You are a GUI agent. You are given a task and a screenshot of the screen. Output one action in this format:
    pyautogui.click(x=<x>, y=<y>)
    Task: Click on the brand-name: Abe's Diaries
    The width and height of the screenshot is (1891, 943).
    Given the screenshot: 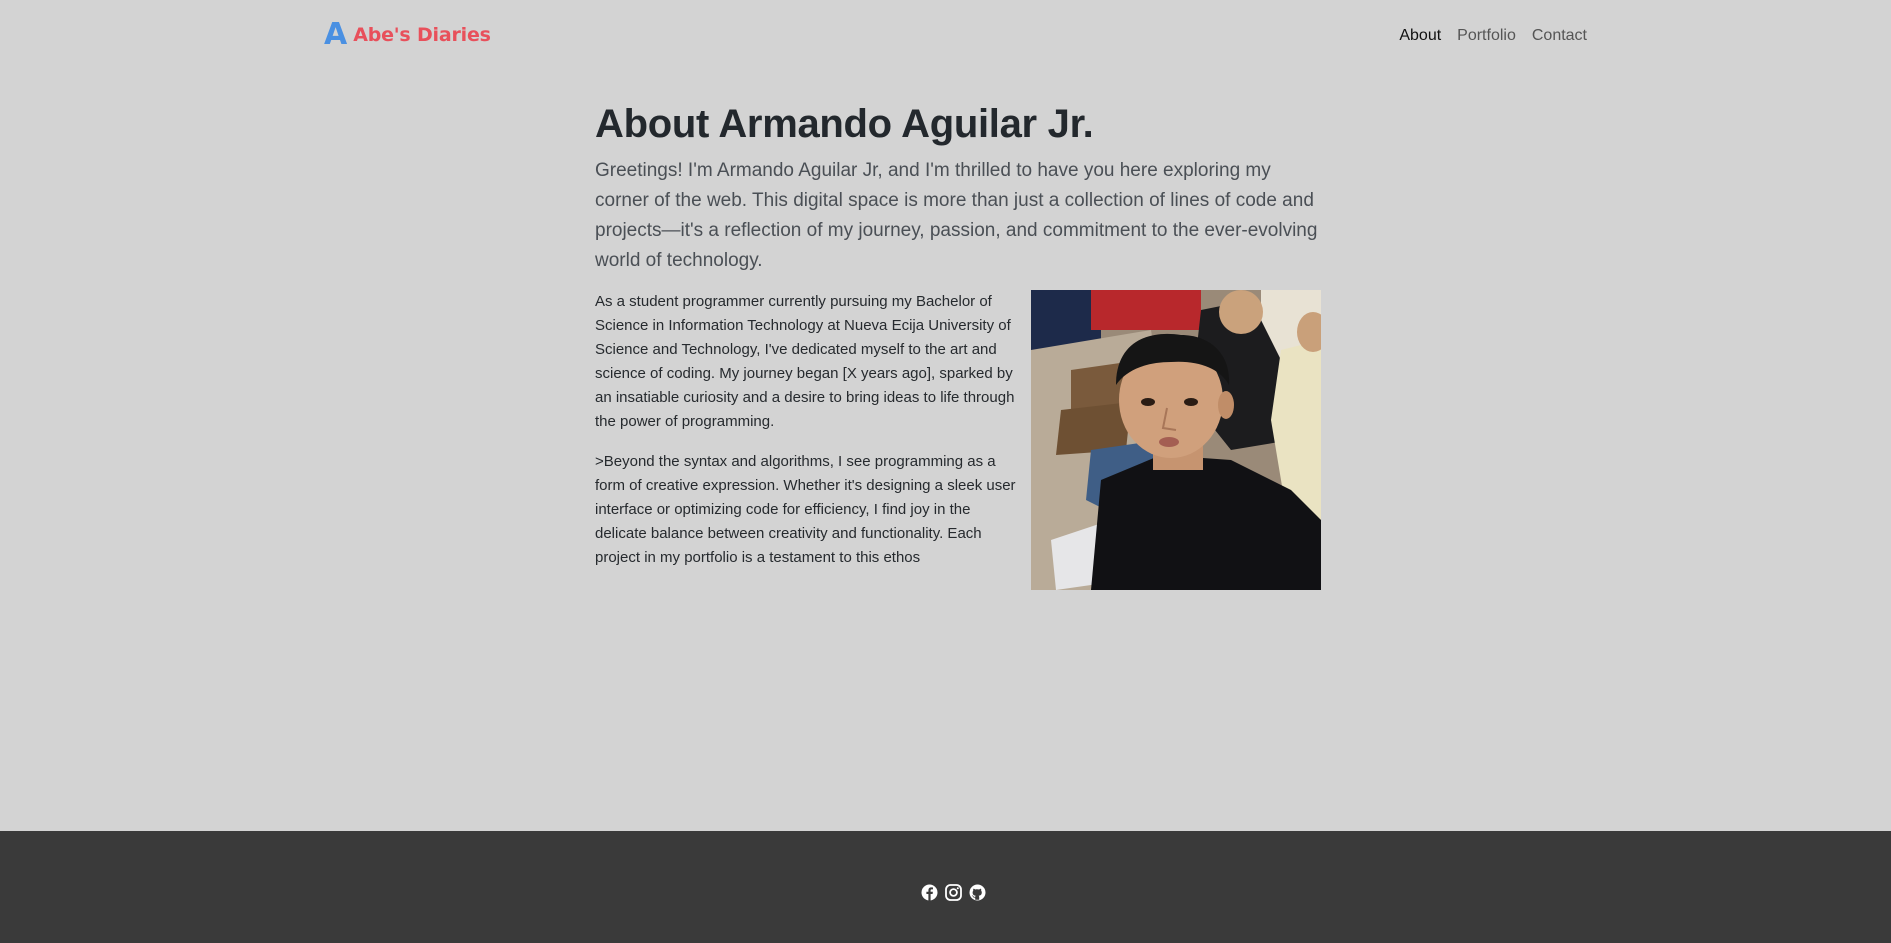 What is the action you would take?
    pyautogui.click(x=422, y=35)
    